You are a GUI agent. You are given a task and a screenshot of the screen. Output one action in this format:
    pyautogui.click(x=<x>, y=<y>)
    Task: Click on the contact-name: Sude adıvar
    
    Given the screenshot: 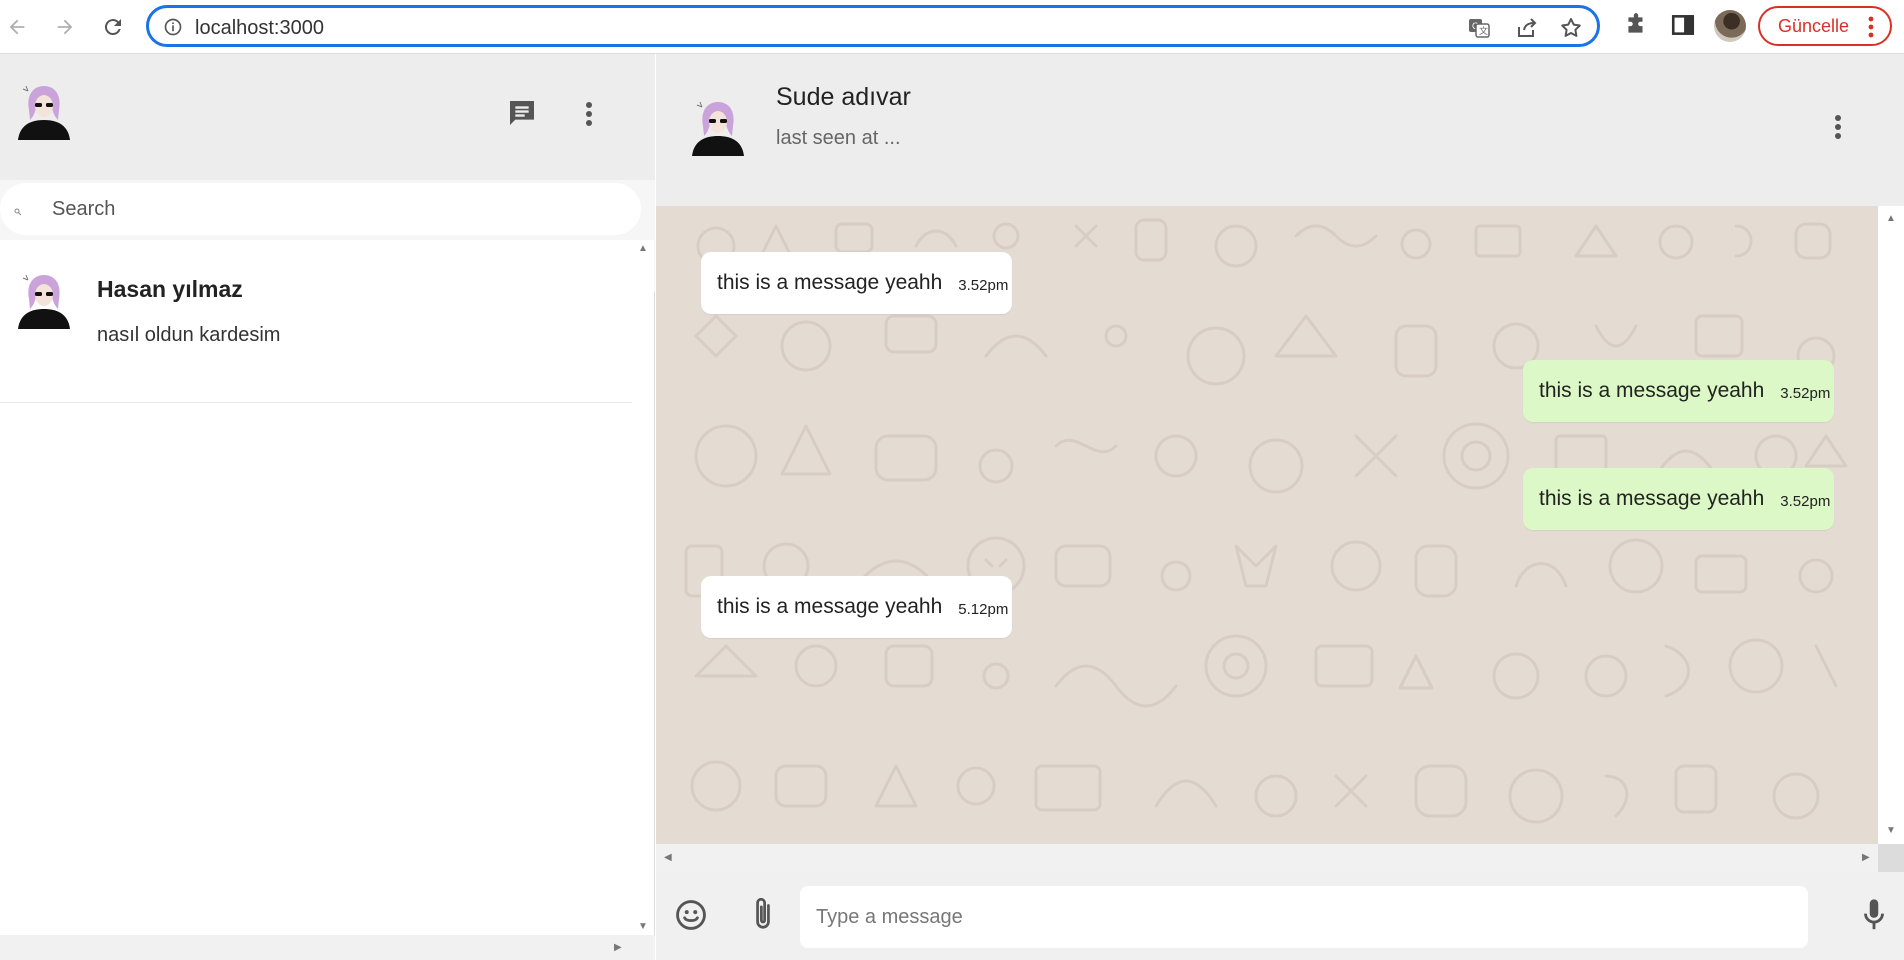 What is the action you would take?
    pyautogui.click(x=843, y=97)
    